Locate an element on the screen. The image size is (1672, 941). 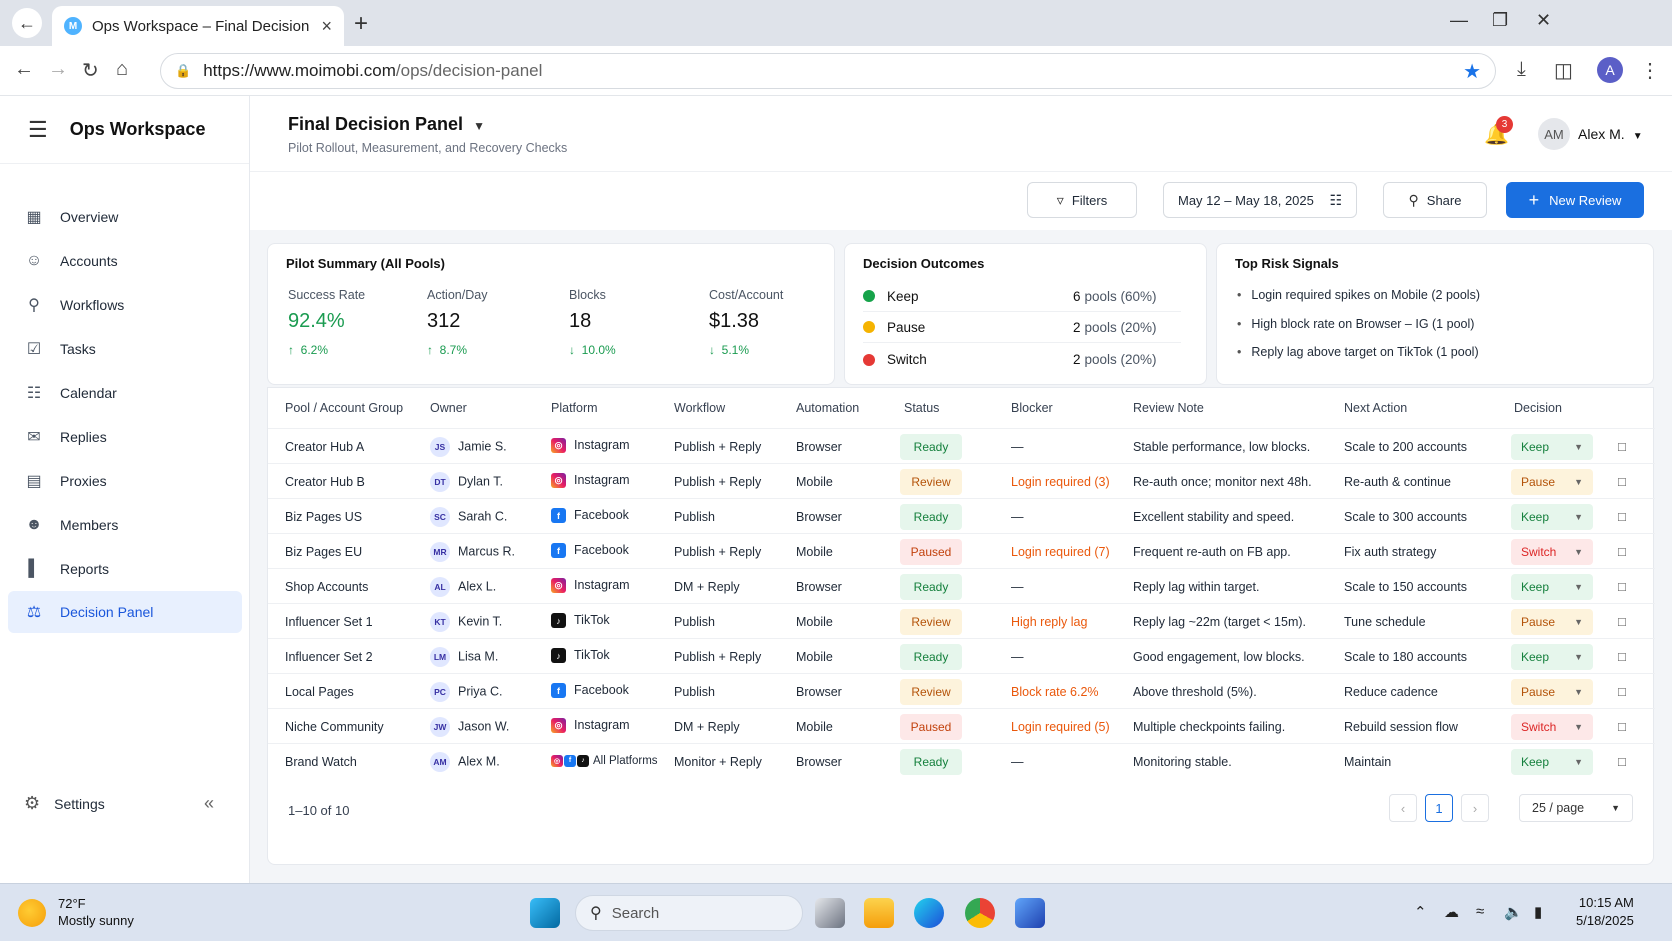
column-header: Owner is located at coordinates (448, 408).